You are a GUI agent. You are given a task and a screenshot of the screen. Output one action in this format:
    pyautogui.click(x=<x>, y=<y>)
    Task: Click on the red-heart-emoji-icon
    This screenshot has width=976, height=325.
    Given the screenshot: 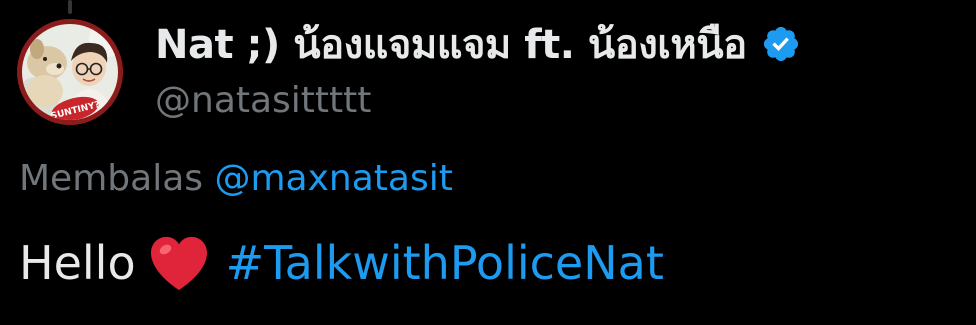 What is the action you would take?
    pyautogui.click(x=178, y=263)
    